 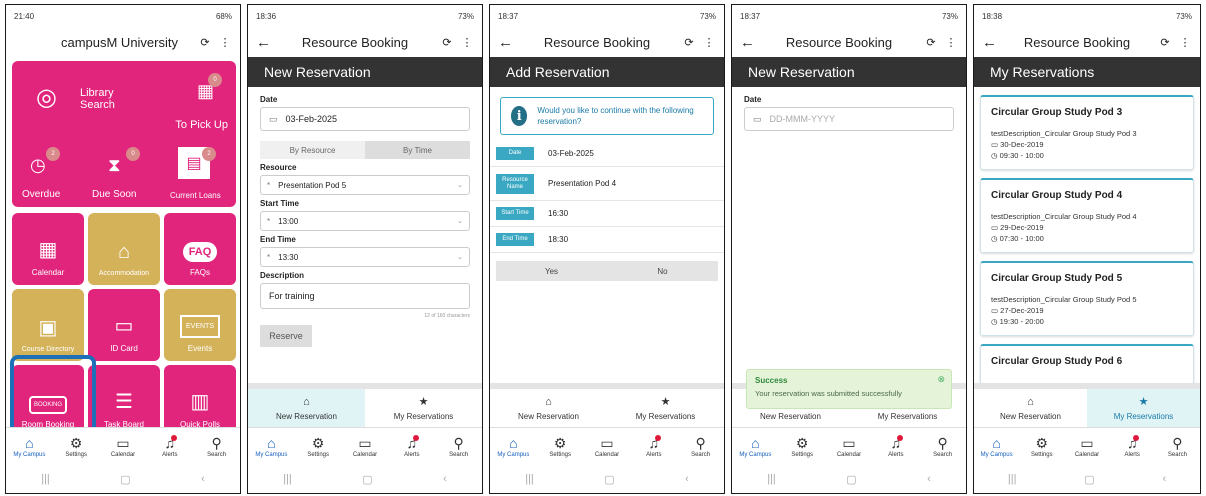 I want to click on no-button: No, so click(x=662, y=271).